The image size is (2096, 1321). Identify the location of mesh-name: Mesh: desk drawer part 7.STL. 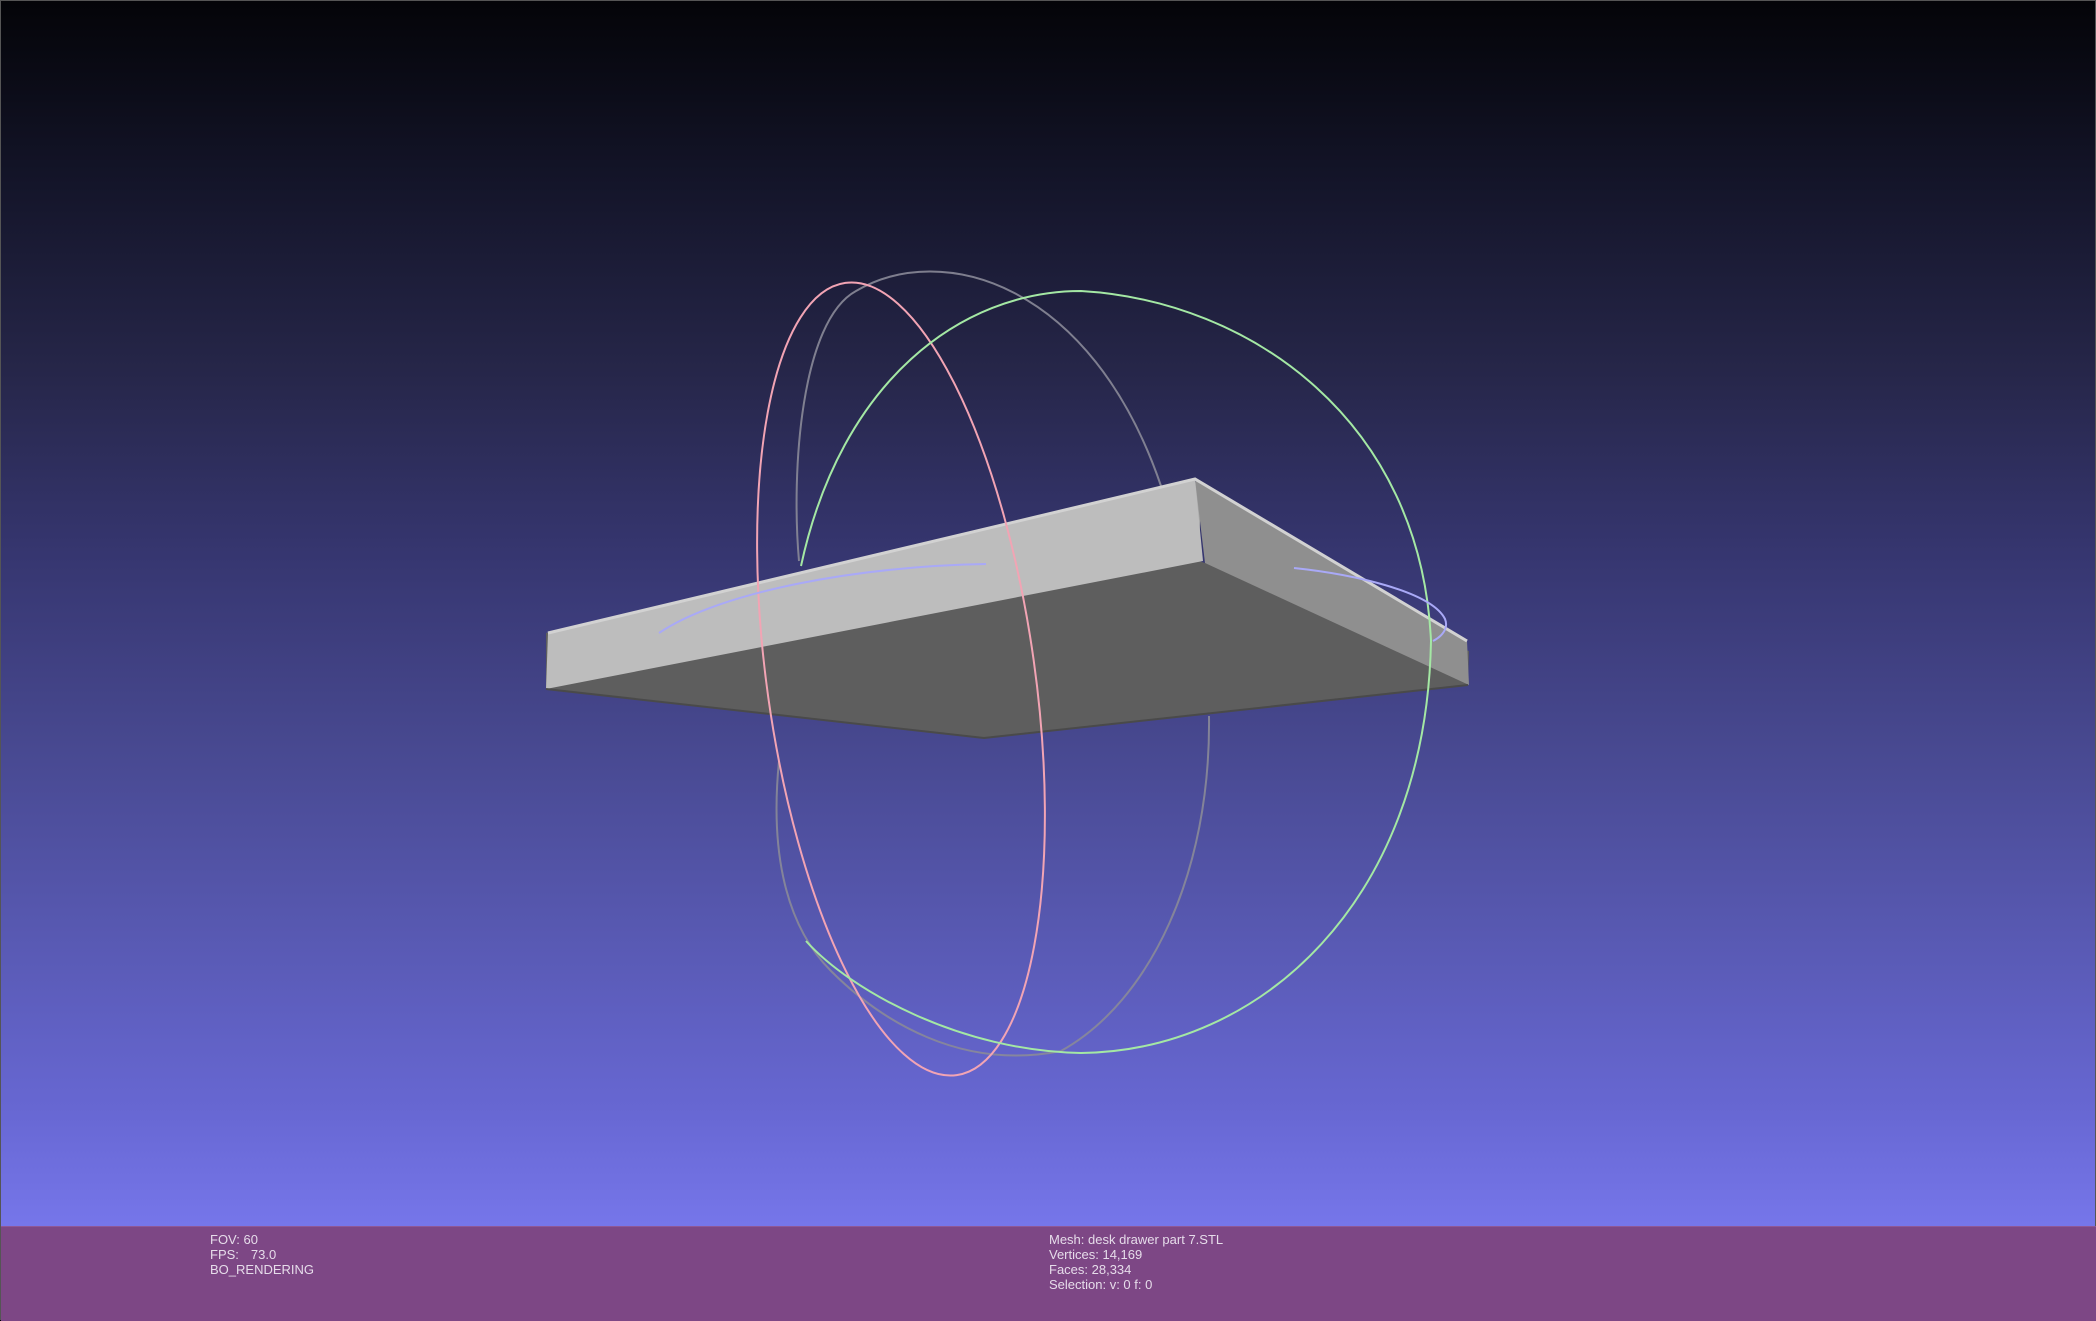
(1136, 1239).